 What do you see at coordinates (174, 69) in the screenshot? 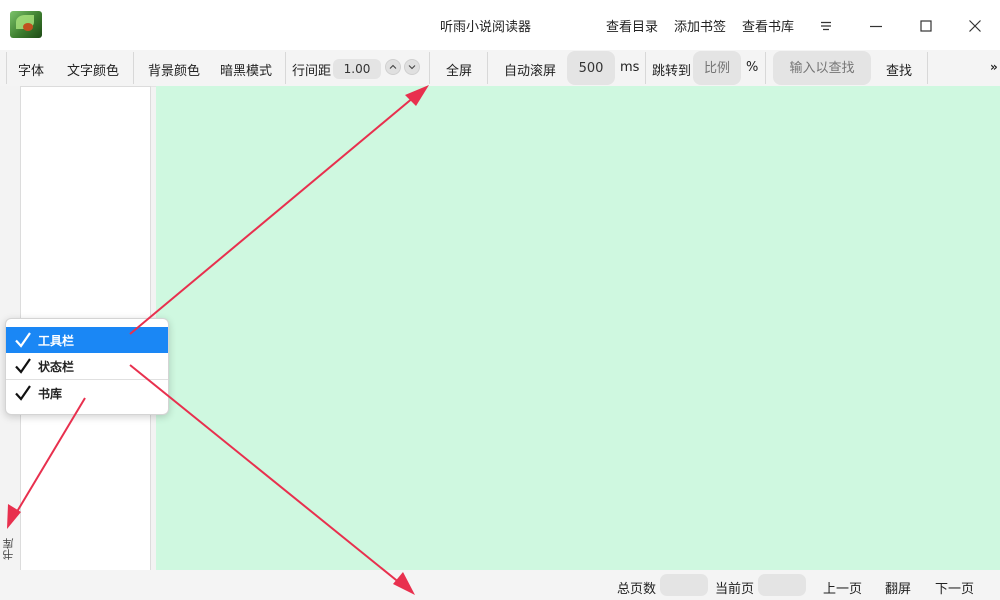
I see `bg-color-button: 背景颜色` at bounding box center [174, 69].